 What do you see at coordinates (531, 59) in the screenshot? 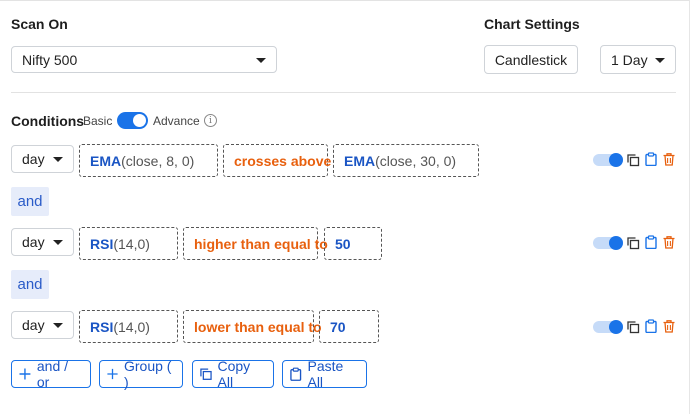
I see `chart-type-button: Candlestick` at bounding box center [531, 59].